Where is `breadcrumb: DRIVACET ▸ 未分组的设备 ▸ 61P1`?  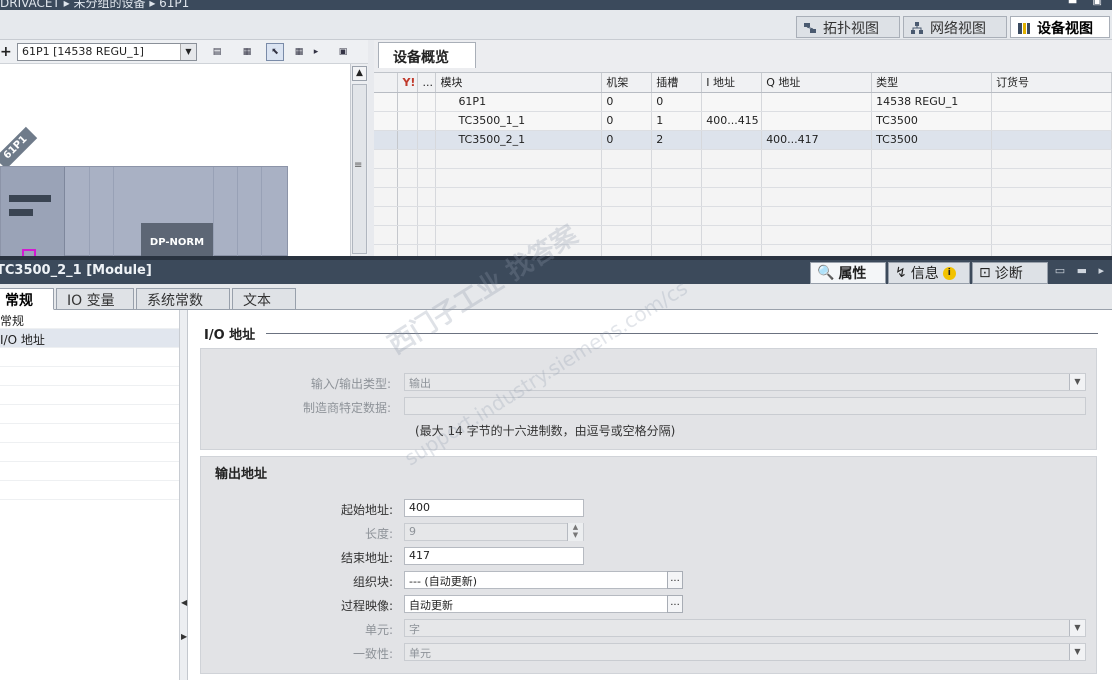
breadcrumb: DRIVACET ▸ 未分组的设备 ▸ 61P1 is located at coordinates (94, 5).